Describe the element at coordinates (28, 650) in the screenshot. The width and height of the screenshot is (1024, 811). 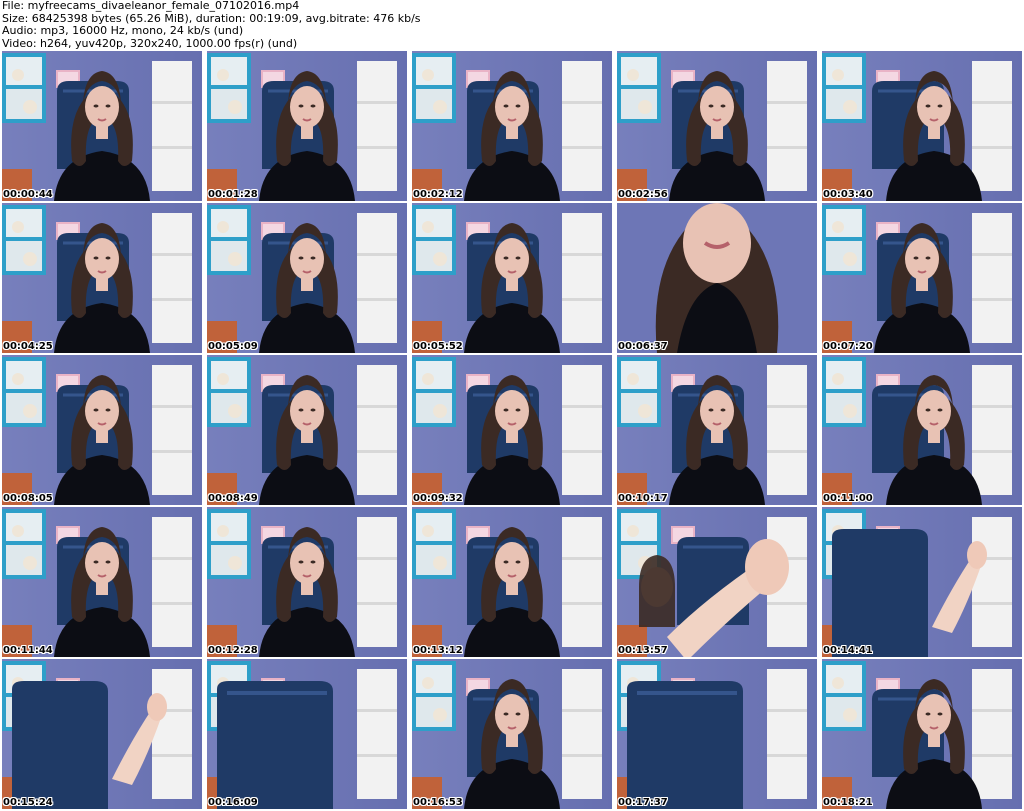
I see `thumbnail-timestamp: 00:11:44` at that location.